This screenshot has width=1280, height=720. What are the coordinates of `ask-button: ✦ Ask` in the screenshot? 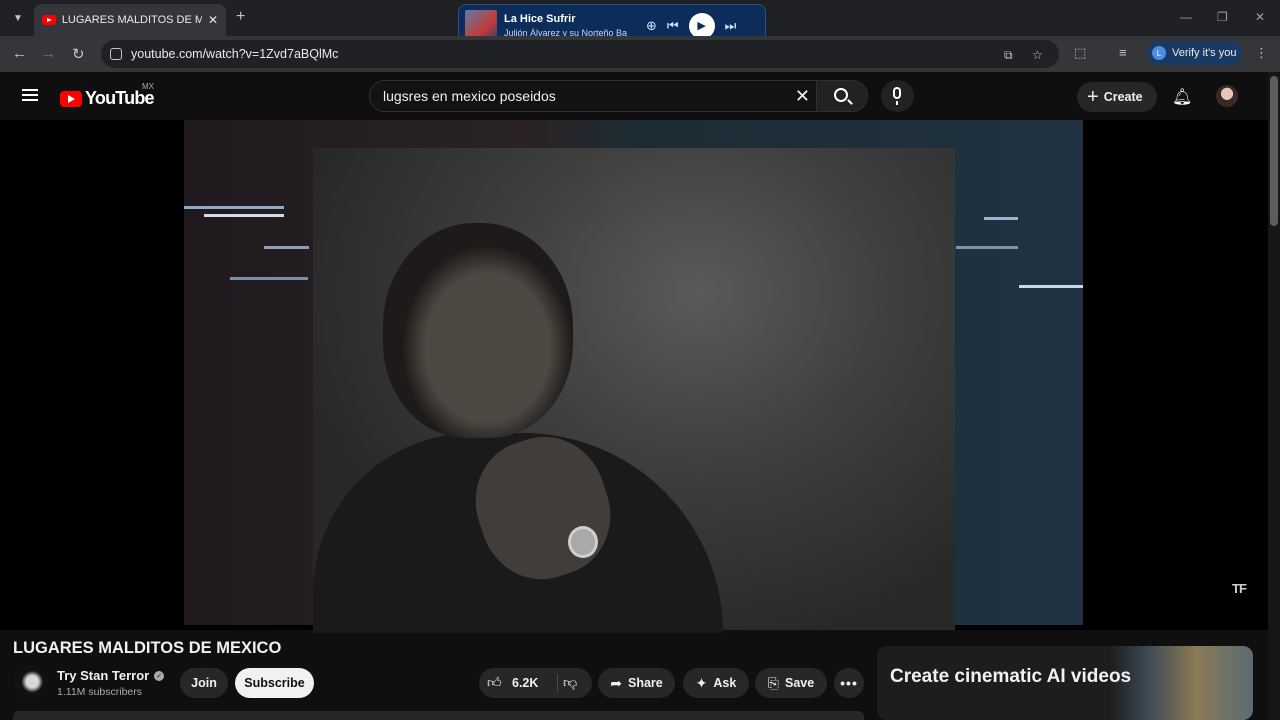 It's located at (716, 683).